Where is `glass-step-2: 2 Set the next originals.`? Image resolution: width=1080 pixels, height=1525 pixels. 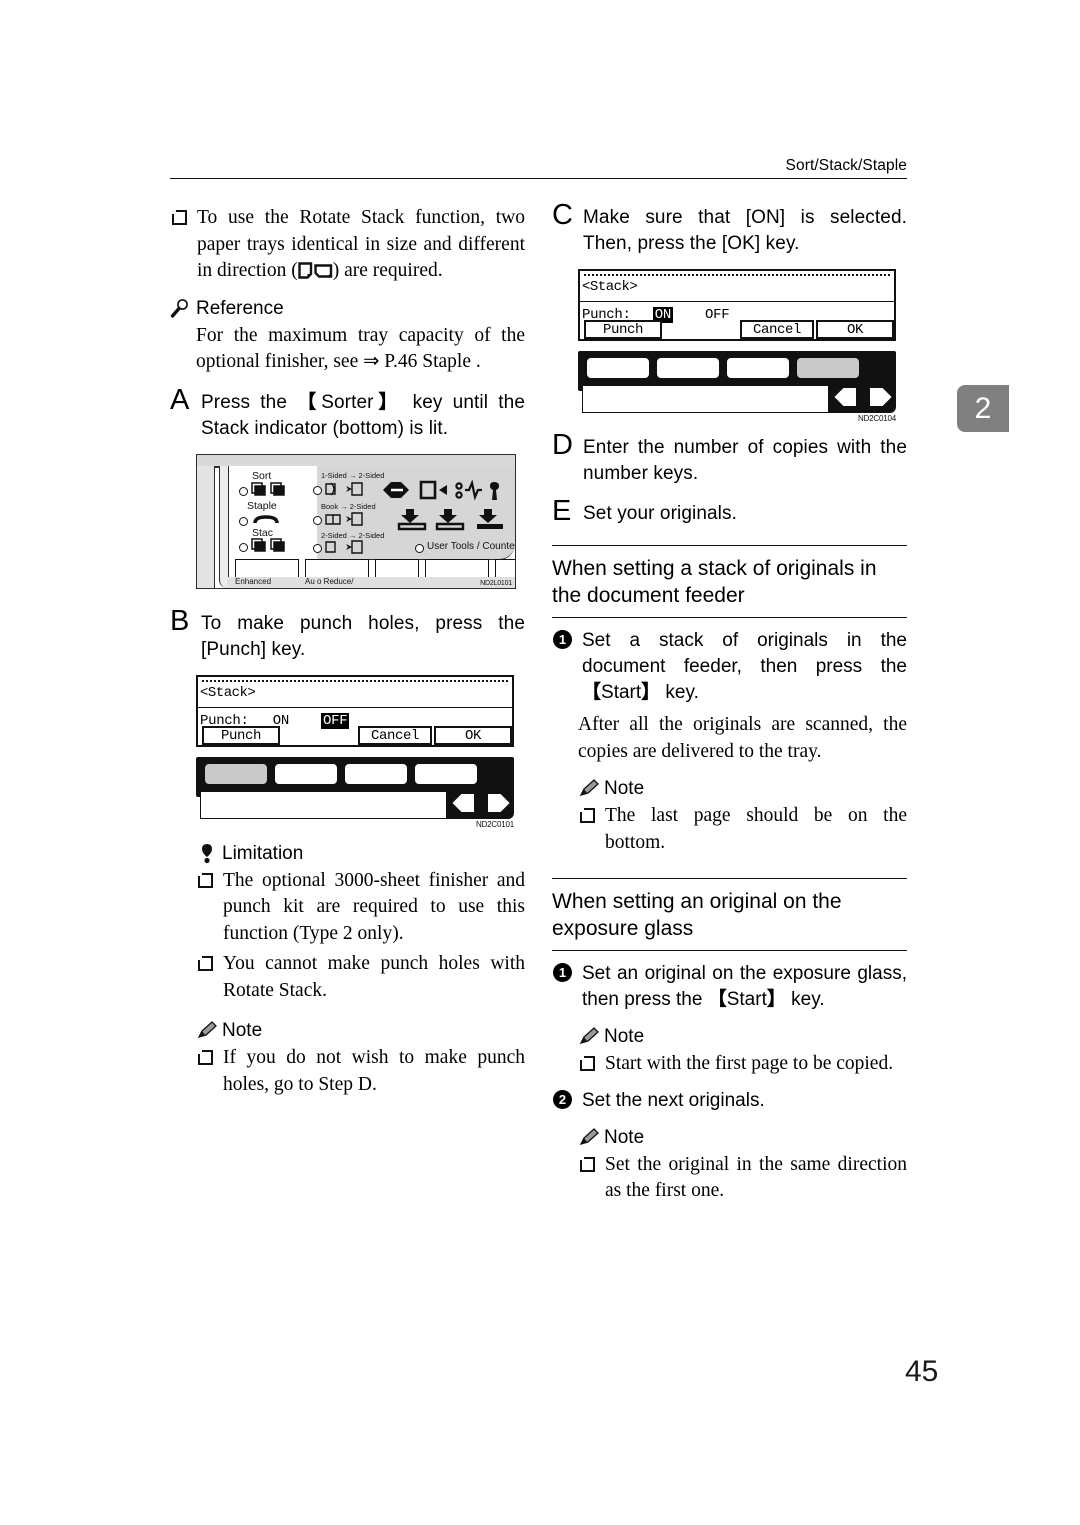
glass-step-2: 2 Set the next originals. is located at coordinates (729, 1101).